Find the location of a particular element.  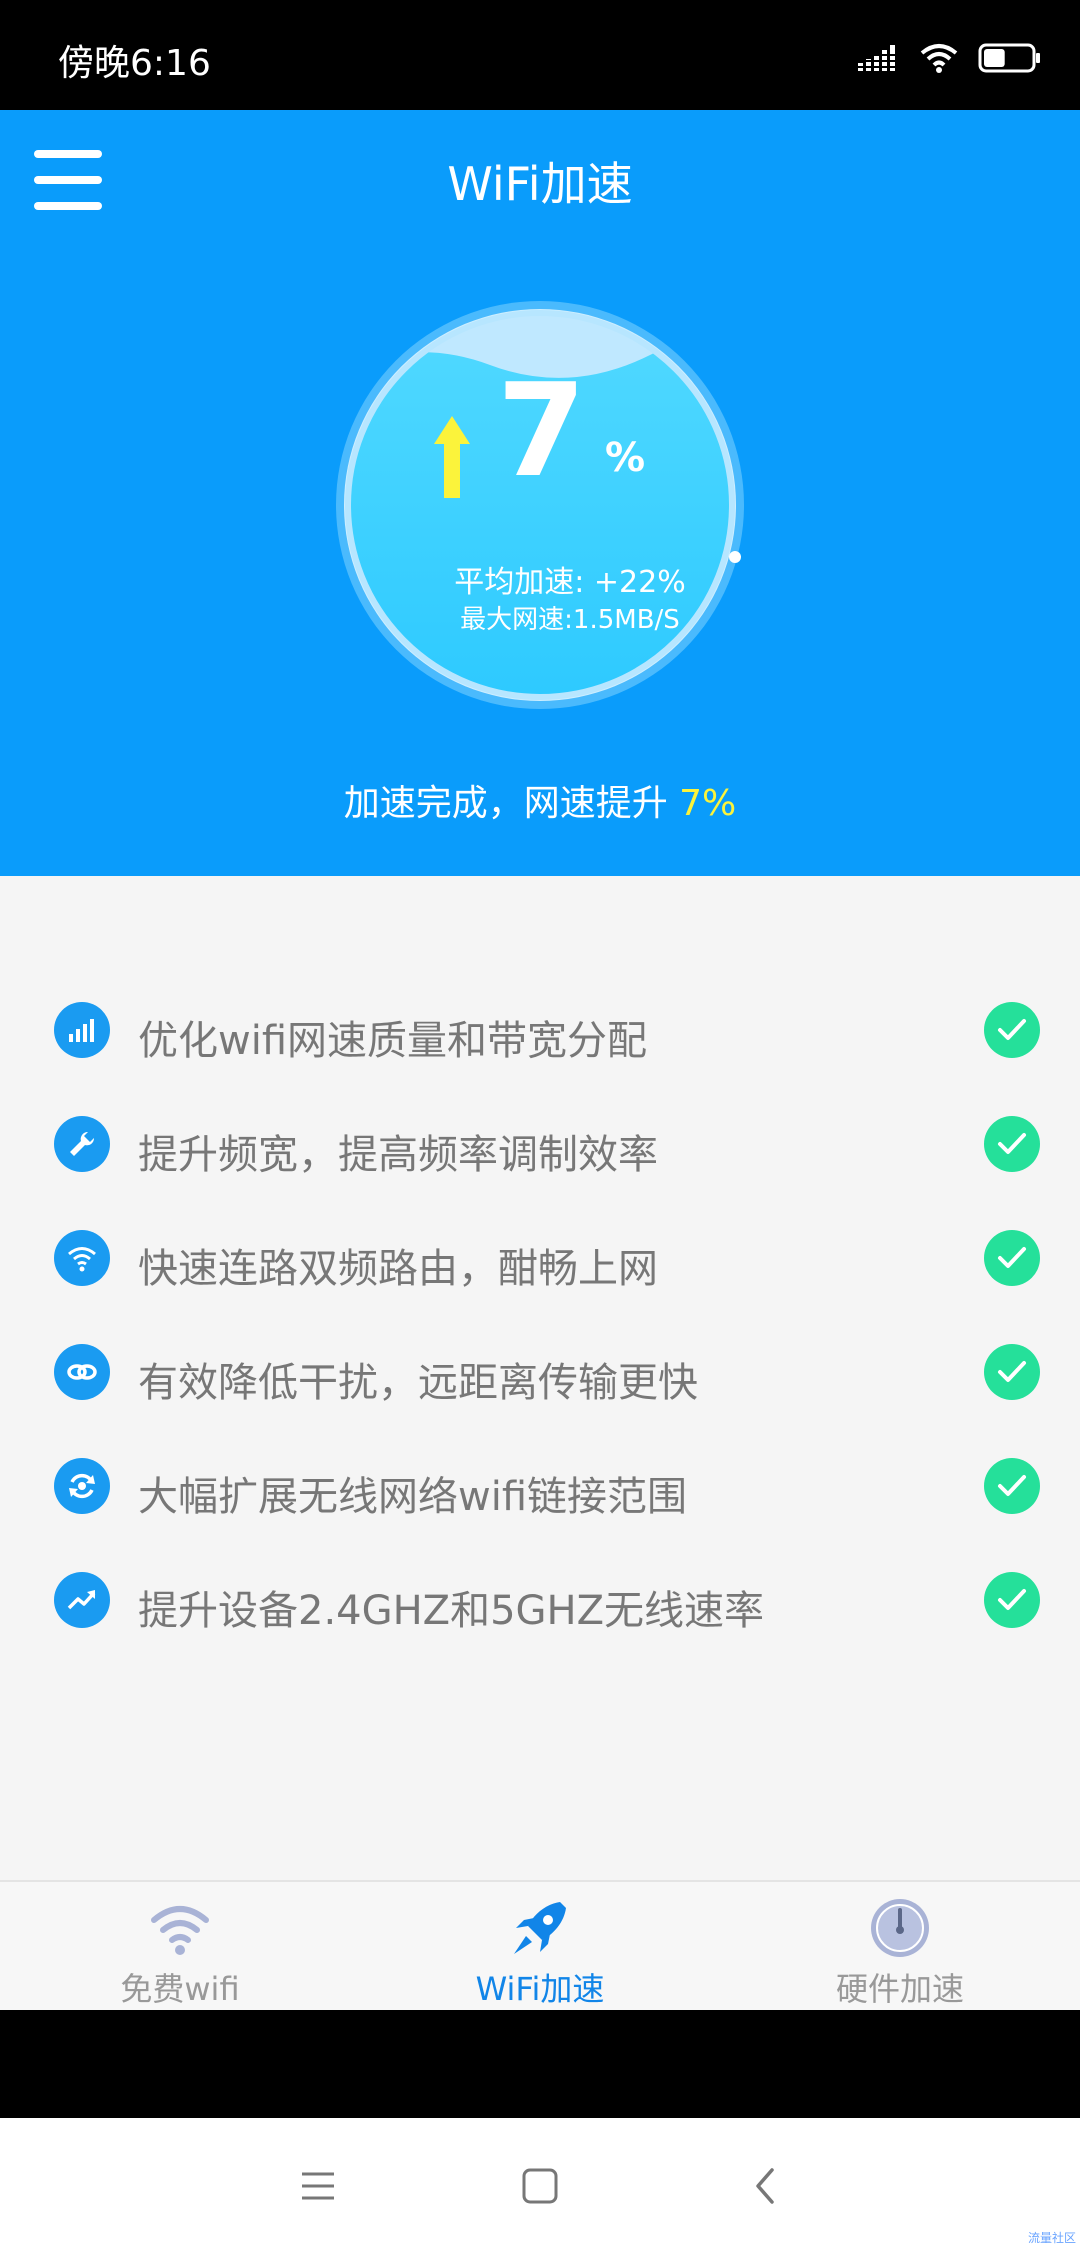

page-title: WiFi加速 is located at coordinates (540, 184).